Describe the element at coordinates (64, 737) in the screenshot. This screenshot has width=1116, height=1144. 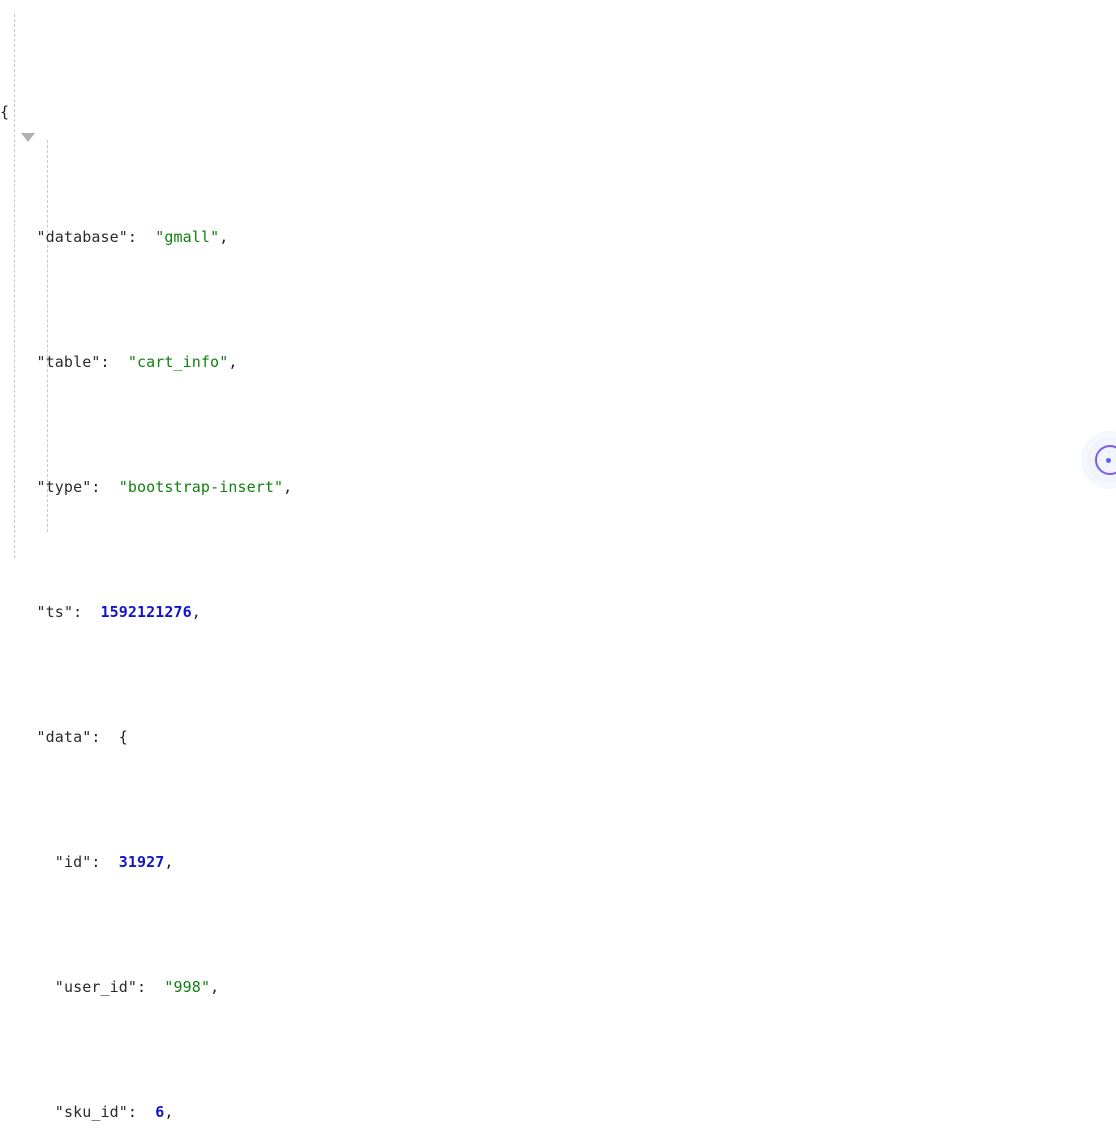
I see `json-key-data: data` at that location.